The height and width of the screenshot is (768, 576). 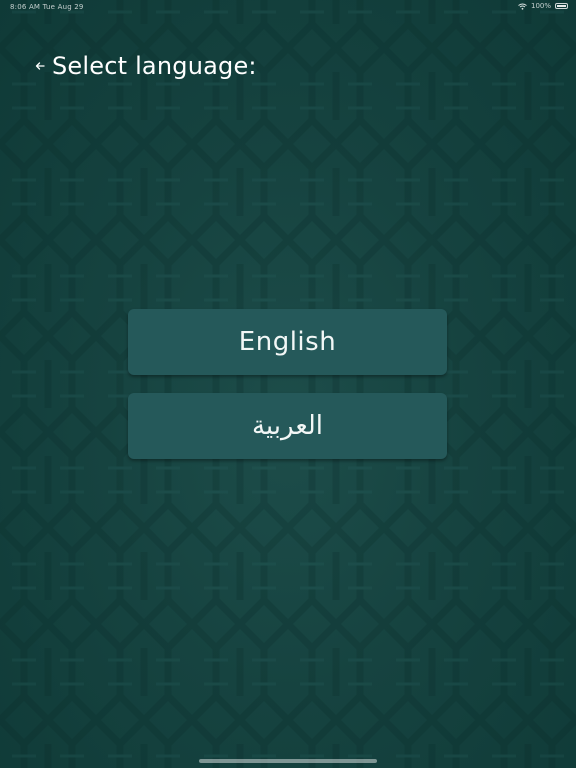 I want to click on english-label: English, so click(x=287, y=342).